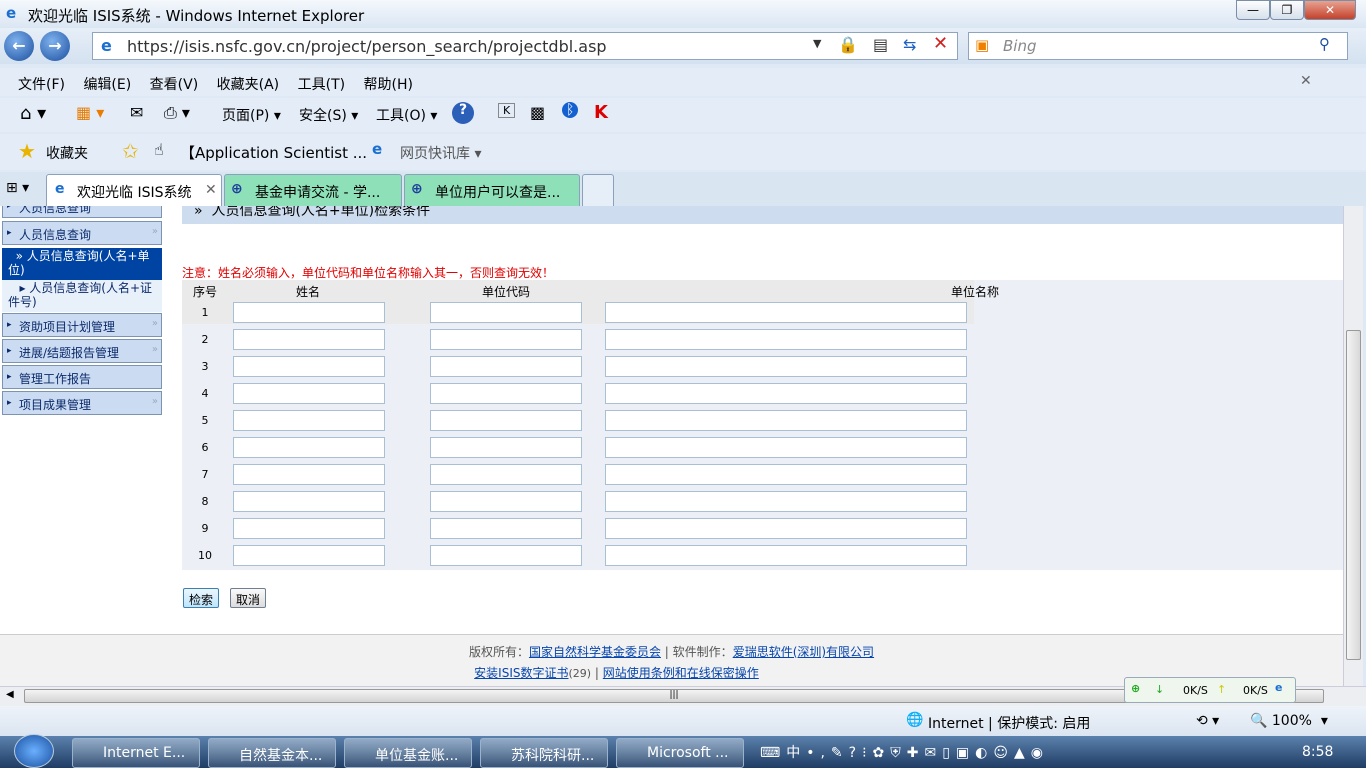 The height and width of the screenshot is (768, 1366). I want to click on install-cert-link: 安装ISIS数字证书, so click(521, 673).